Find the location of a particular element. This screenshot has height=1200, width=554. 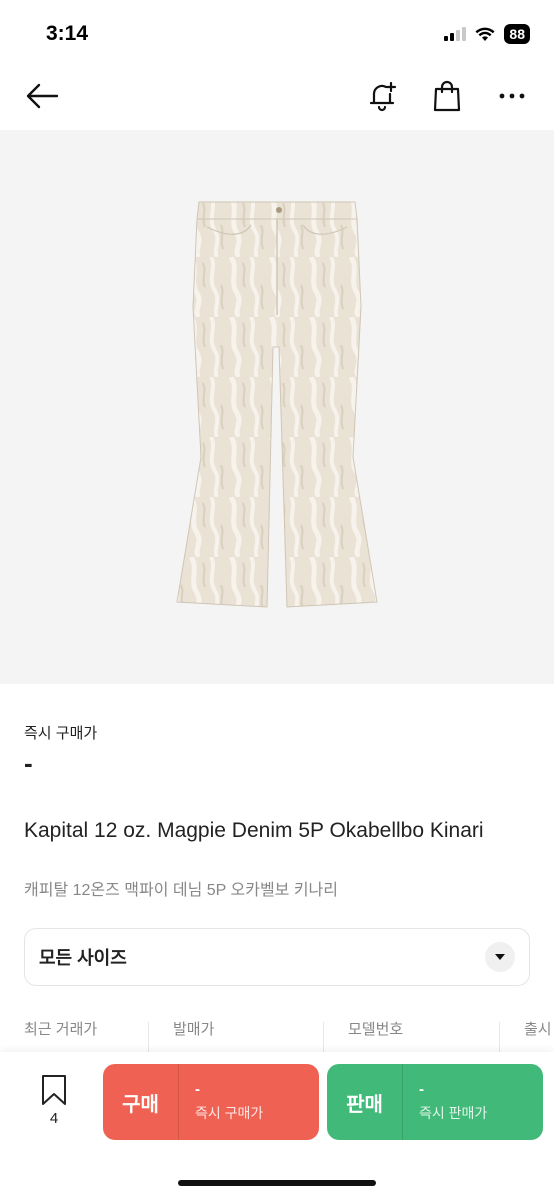

home-indicator is located at coordinates (277, 1183).